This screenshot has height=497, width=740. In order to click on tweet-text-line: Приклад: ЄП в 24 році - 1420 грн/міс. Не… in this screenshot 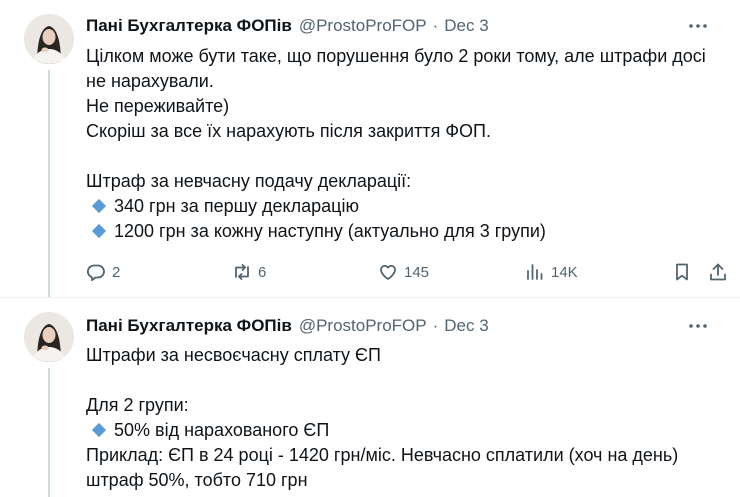, I will do `click(382, 455)`.